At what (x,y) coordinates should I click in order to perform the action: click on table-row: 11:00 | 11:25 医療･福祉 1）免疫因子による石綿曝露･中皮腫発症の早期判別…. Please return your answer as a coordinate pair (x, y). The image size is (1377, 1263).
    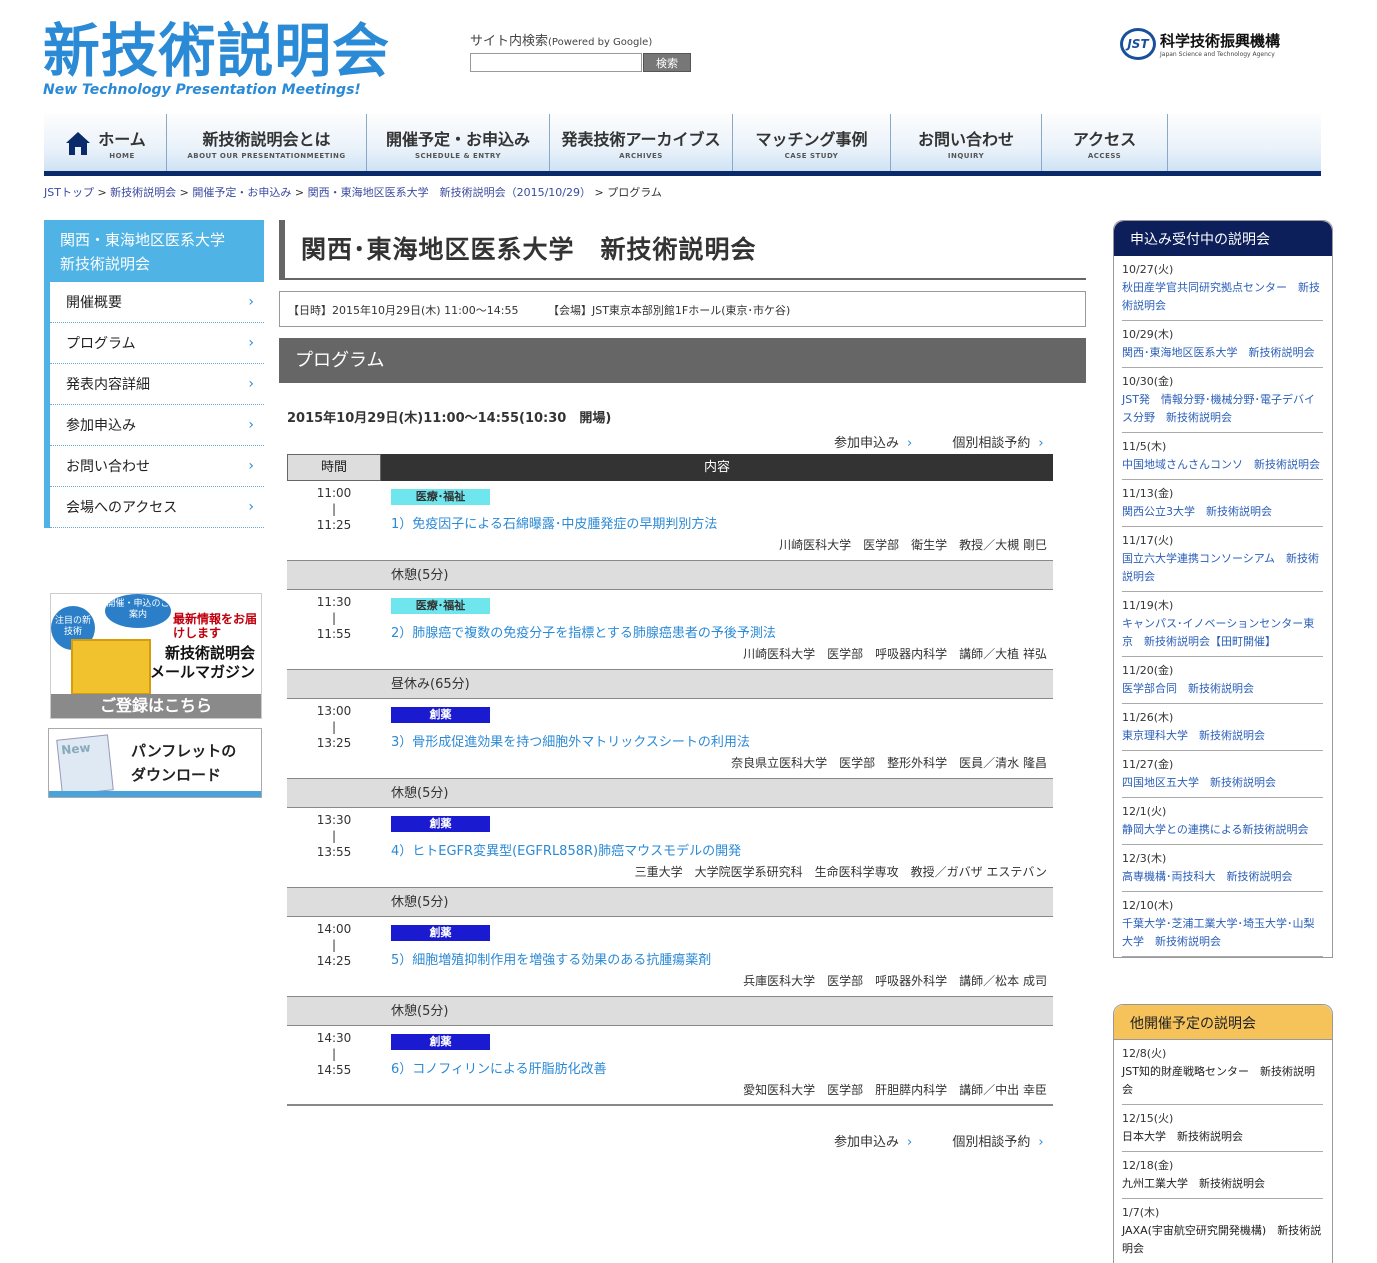
    Looking at the image, I should click on (670, 521).